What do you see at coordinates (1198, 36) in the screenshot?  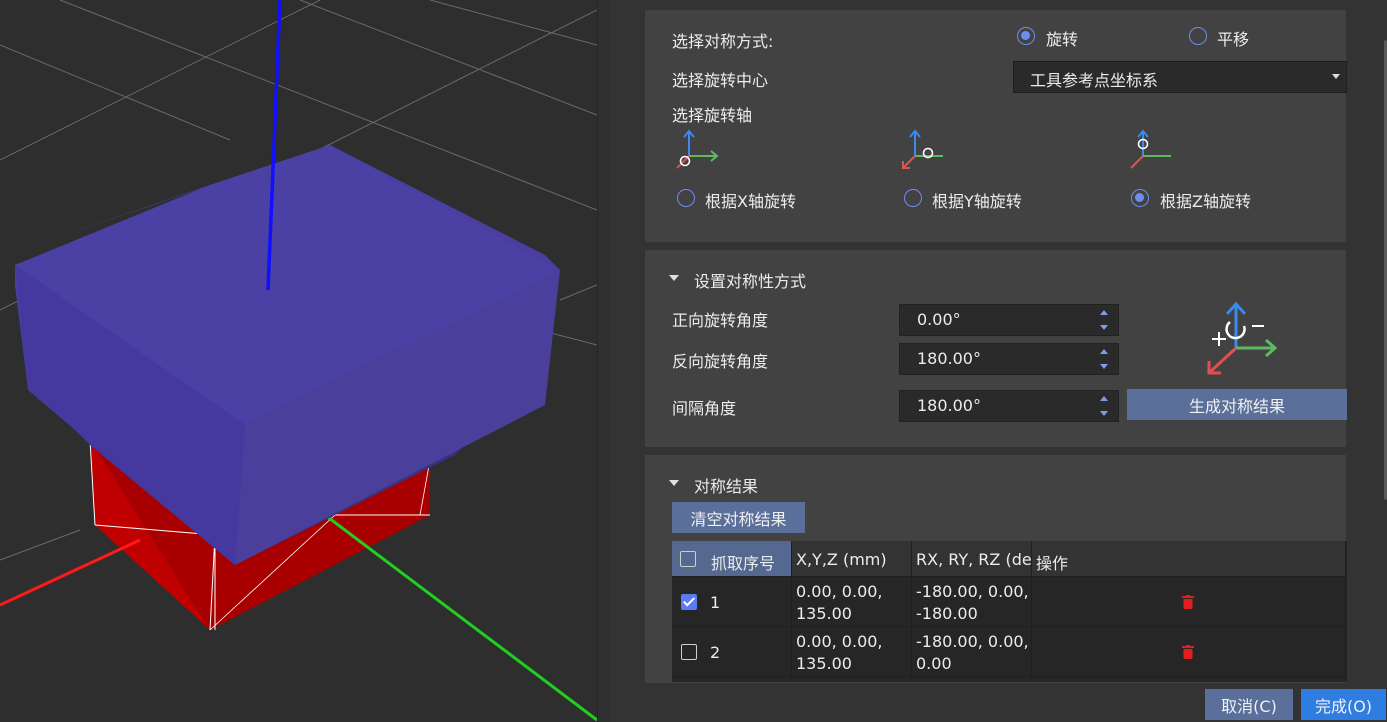 I see `translation-radio` at bounding box center [1198, 36].